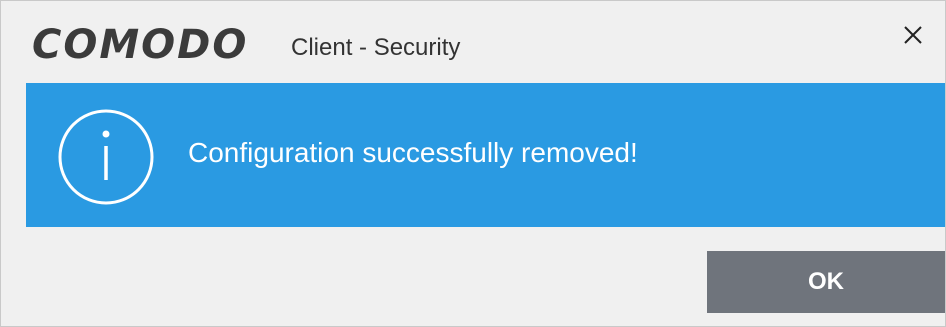  I want to click on window-subtitle: Client - Security, so click(376, 47).